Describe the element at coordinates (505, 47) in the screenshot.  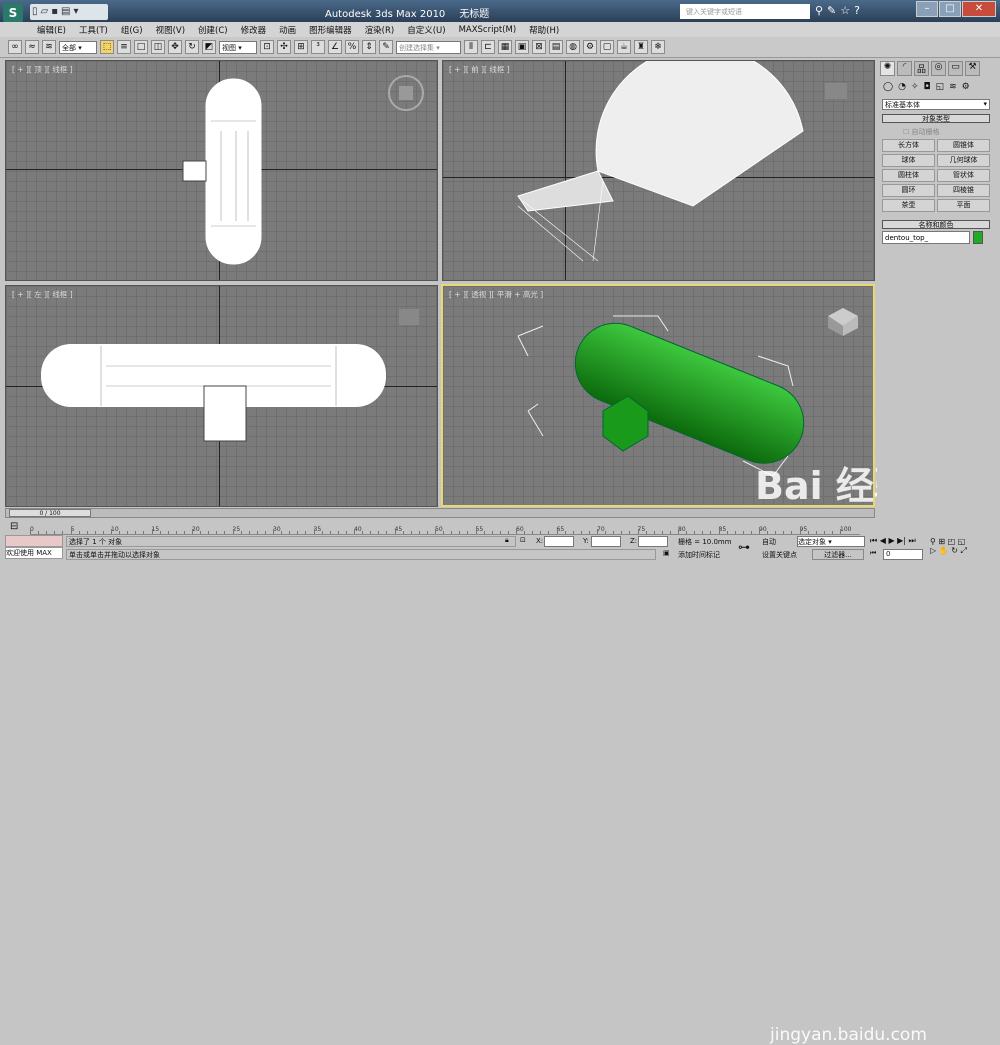
I see `layer-manager-icon: ▦` at that location.